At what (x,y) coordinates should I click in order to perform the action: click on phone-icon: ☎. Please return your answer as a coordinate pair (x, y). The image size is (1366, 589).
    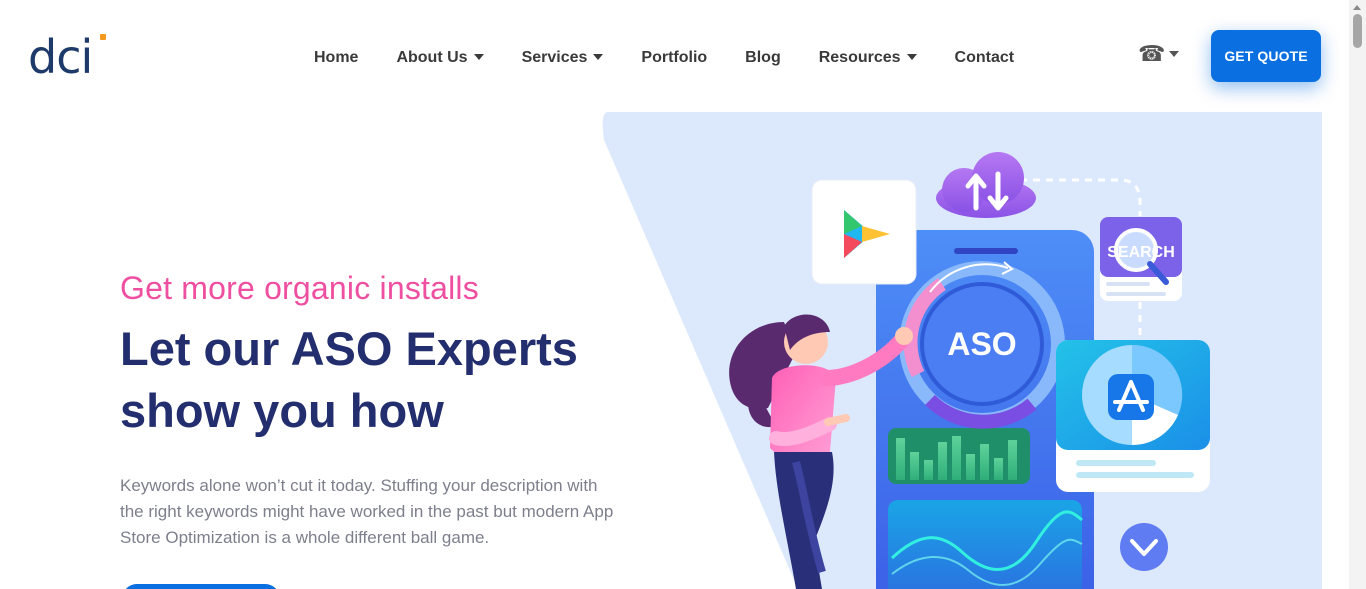
    Looking at the image, I should click on (1152, 54).